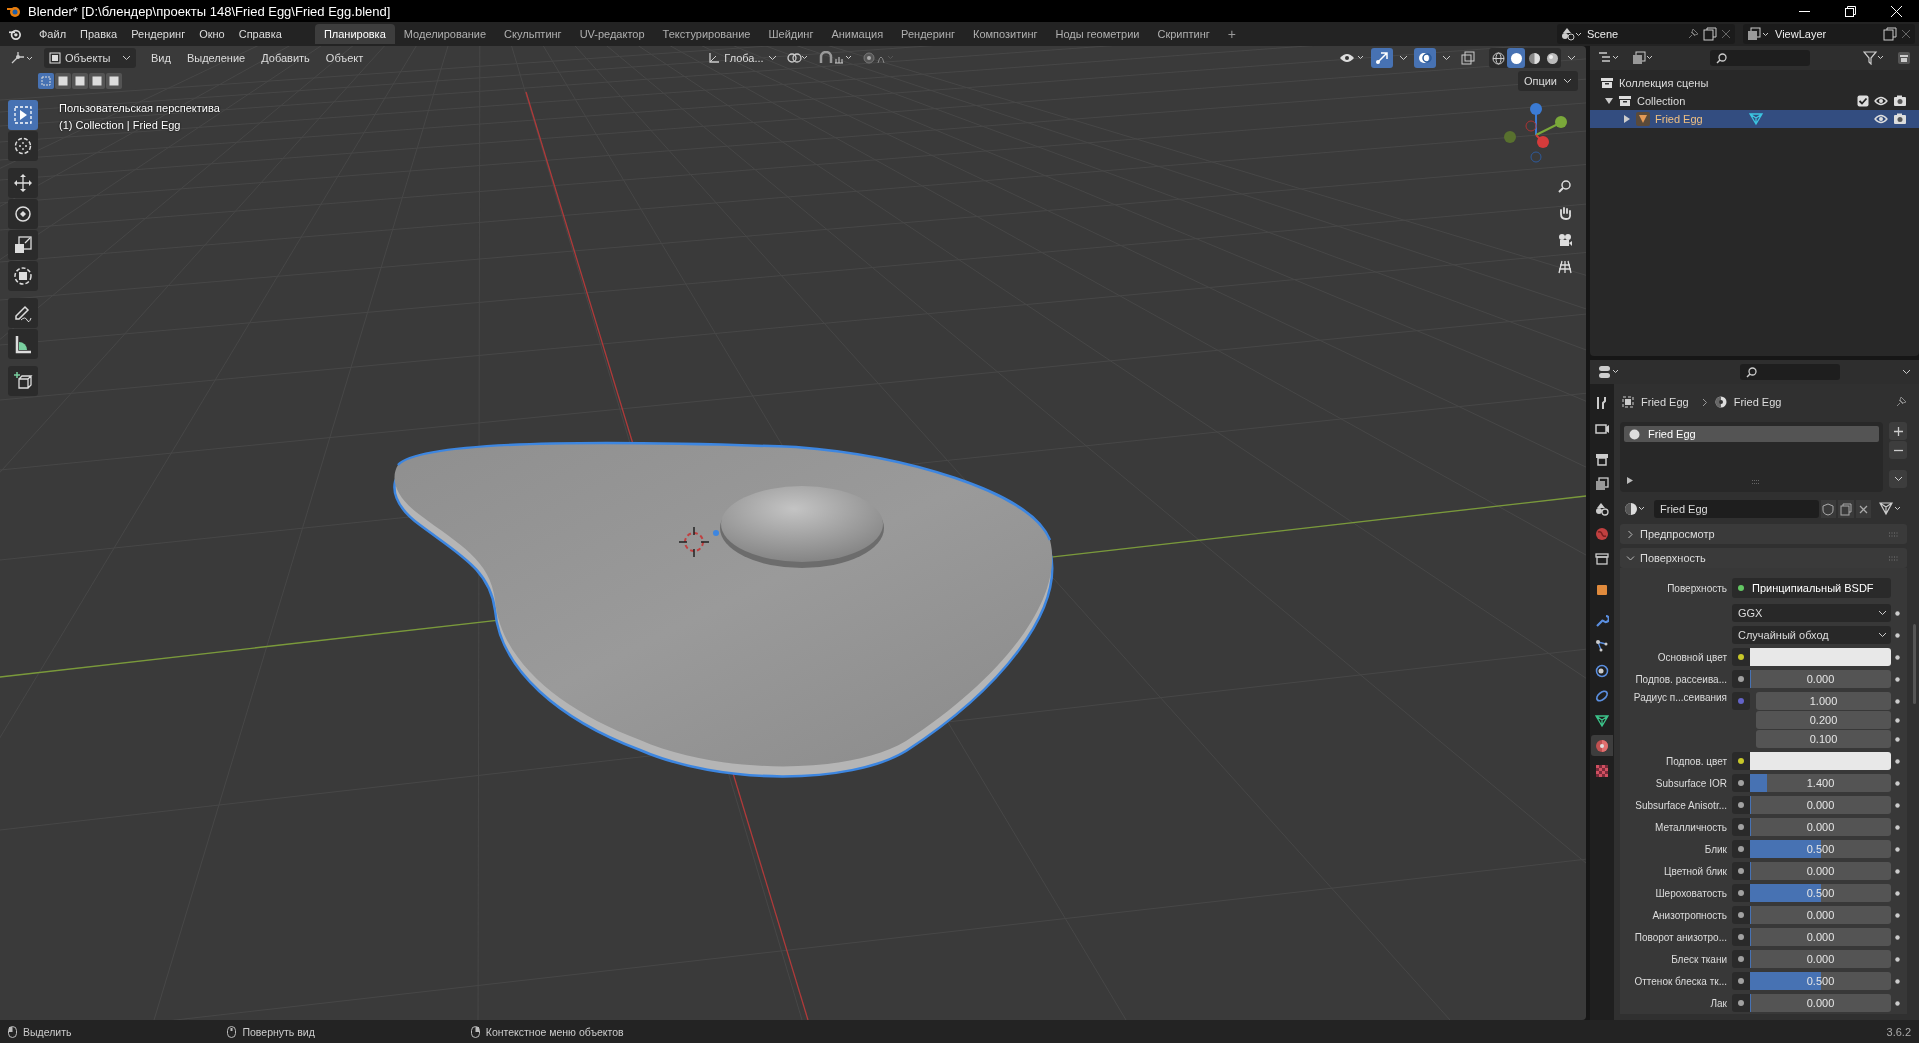  I want to click on outliner-row: Collection, so click(1754, 101).